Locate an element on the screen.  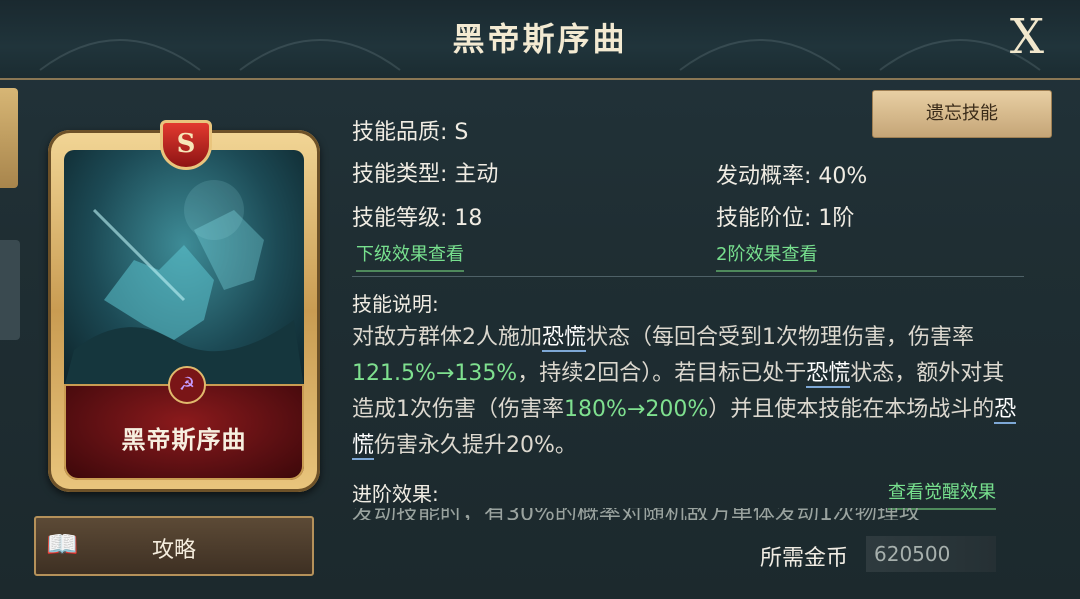
trigger-chance: 发动概率: 40% is located at coordinates (792, 176).